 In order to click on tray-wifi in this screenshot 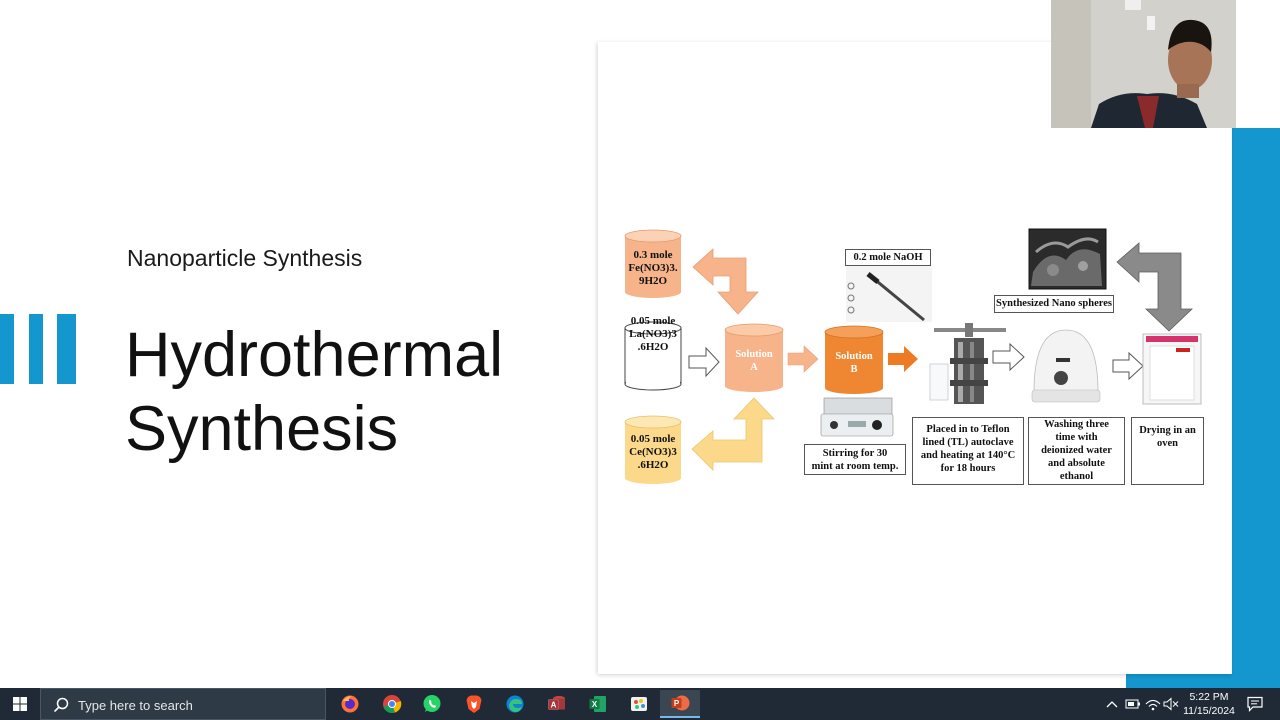, I will do `click(1153, 704)`.